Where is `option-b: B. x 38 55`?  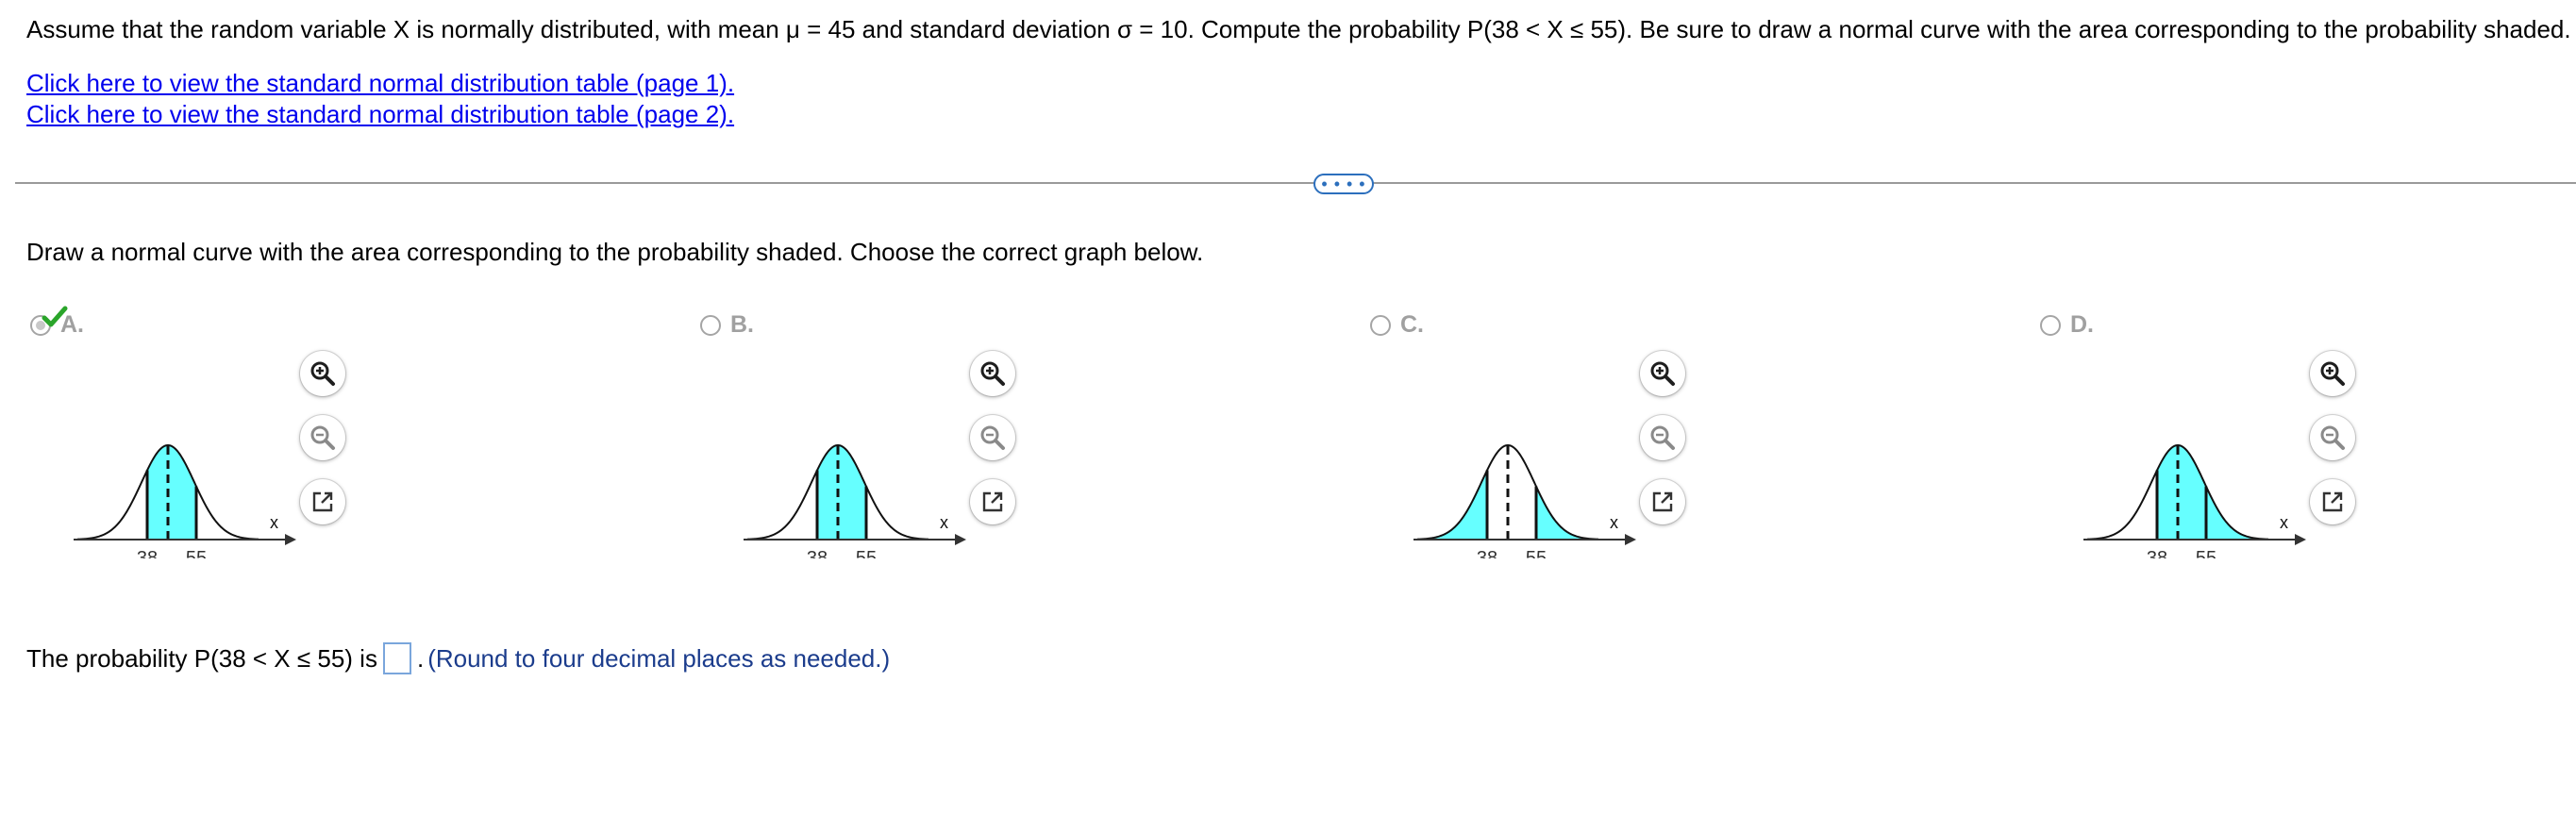 option-b: B. x 38 55 is located at coordinates (1007, 455).